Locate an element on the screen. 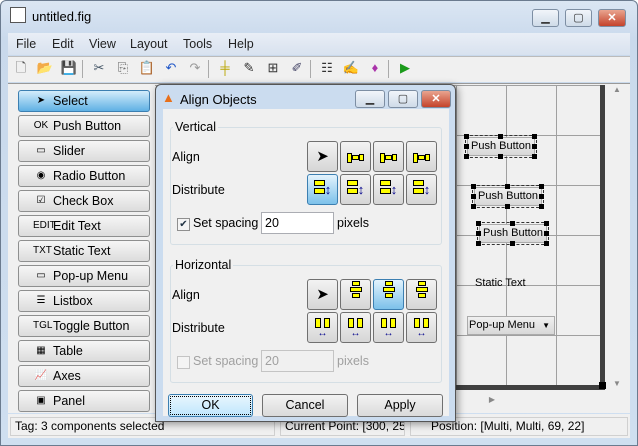  minimize-button: ▁ is located at coordinates (545, 18).